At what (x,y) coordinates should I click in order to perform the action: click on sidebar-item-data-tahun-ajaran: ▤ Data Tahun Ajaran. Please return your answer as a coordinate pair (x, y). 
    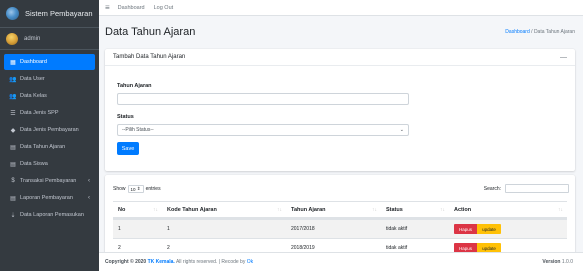
    Looking at the image, I should click on (49, 147).